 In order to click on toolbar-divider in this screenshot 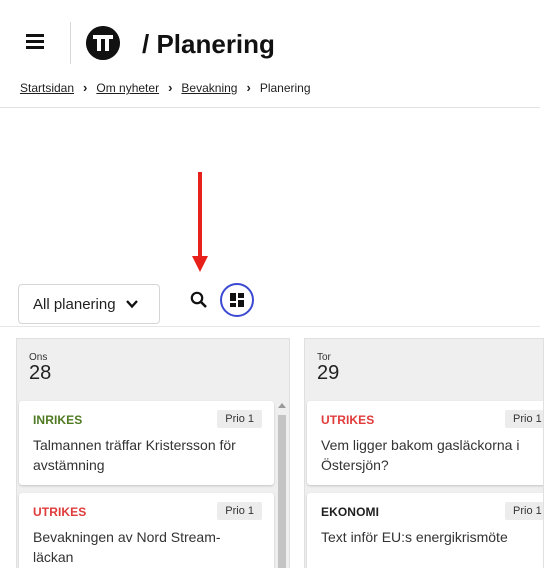, I will do `click(270, 326)`.